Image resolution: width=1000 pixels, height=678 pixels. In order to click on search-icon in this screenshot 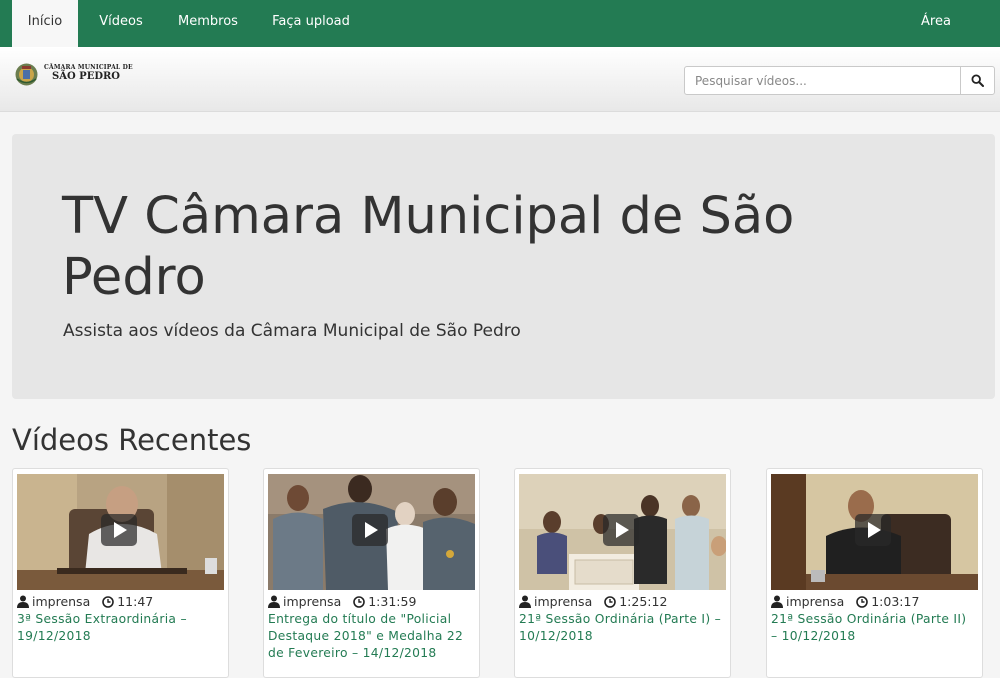, I will do `click(977, 80)`.